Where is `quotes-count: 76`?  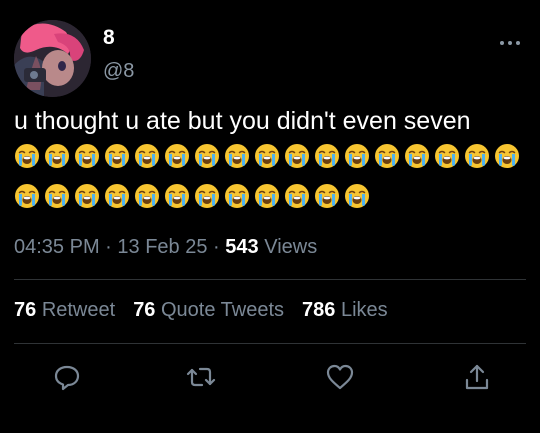
quotes-count: 76 is located at coordinates (144, 310).